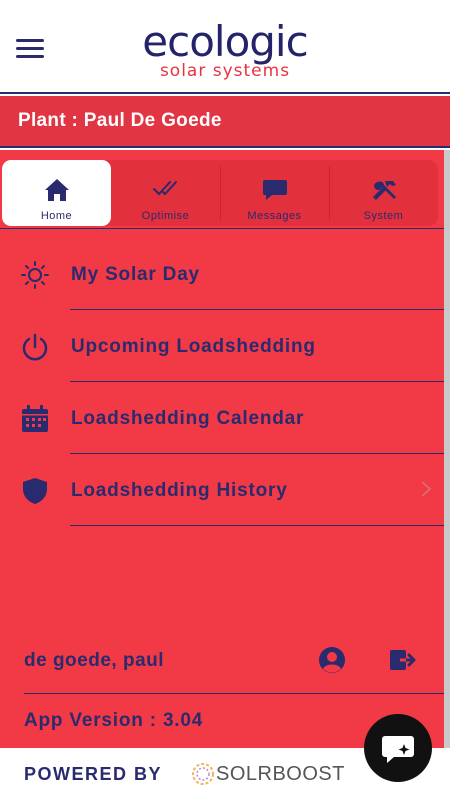 The image size is (450, 800). I want to click on home-icon, so click(56, 190).